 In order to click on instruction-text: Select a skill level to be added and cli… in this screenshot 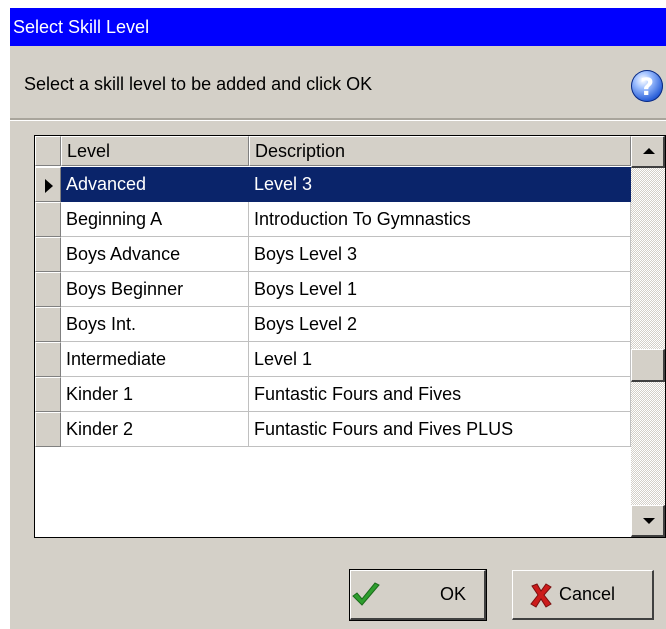, I will do `click(198, 84)`.